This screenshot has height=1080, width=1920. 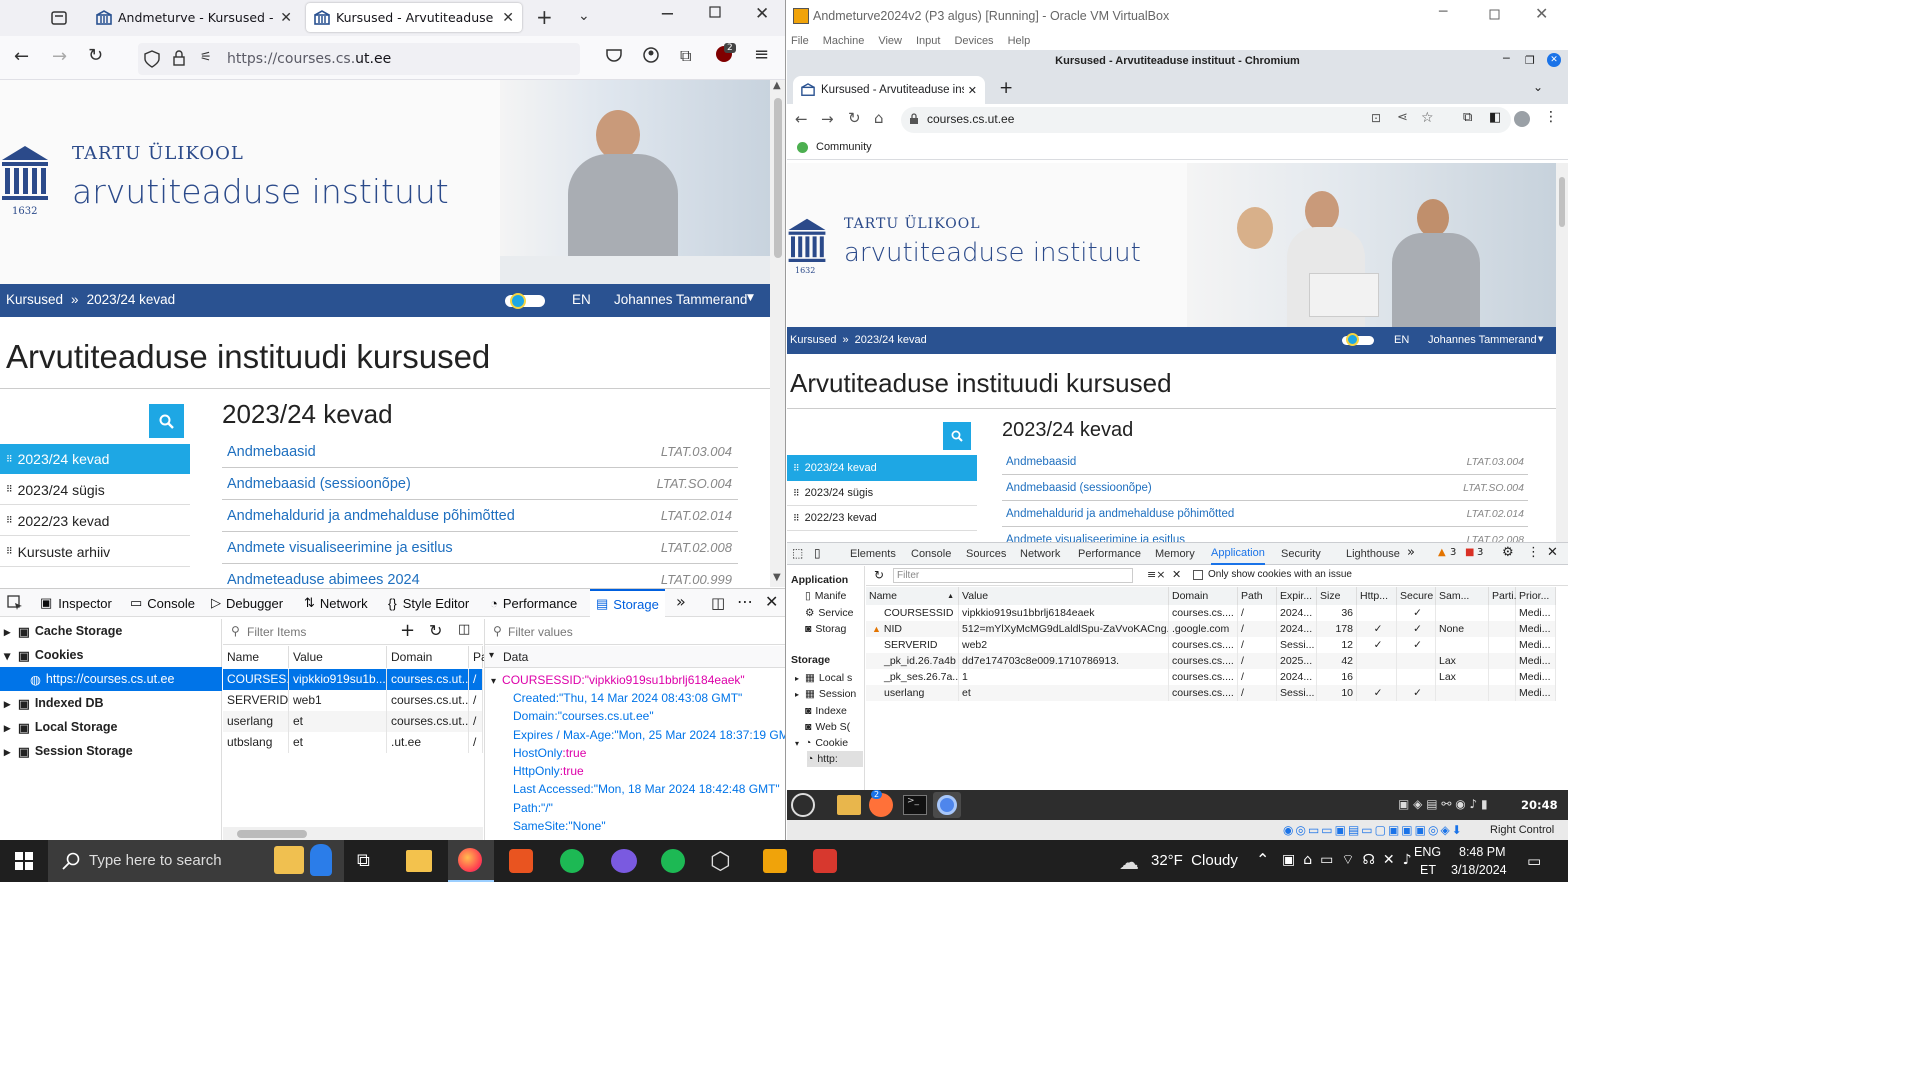 What do you see at coordinates (59, 18) in the screenshot?
I see `tab-overview-icon` at bounding box center [59, 18].